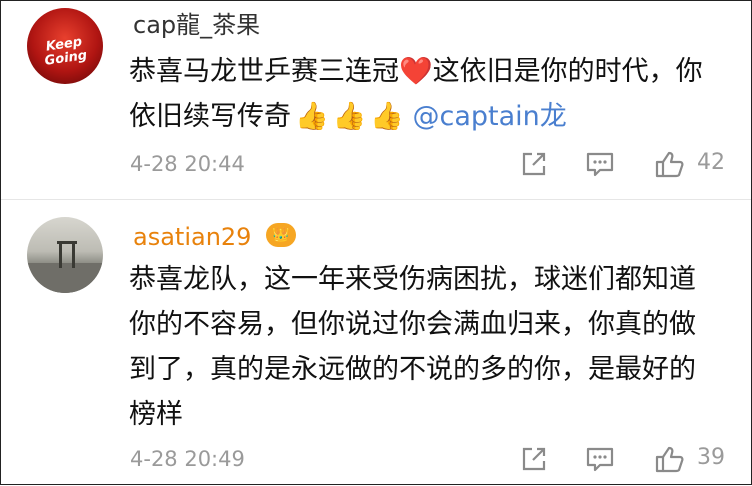 Image resolution: width=752 pixels, height=486 pixels. What do you see at coordinates (187, 459) in the screenshot?
I see `timestamp: 4-28 20:49` at bounding box center [187, 459].